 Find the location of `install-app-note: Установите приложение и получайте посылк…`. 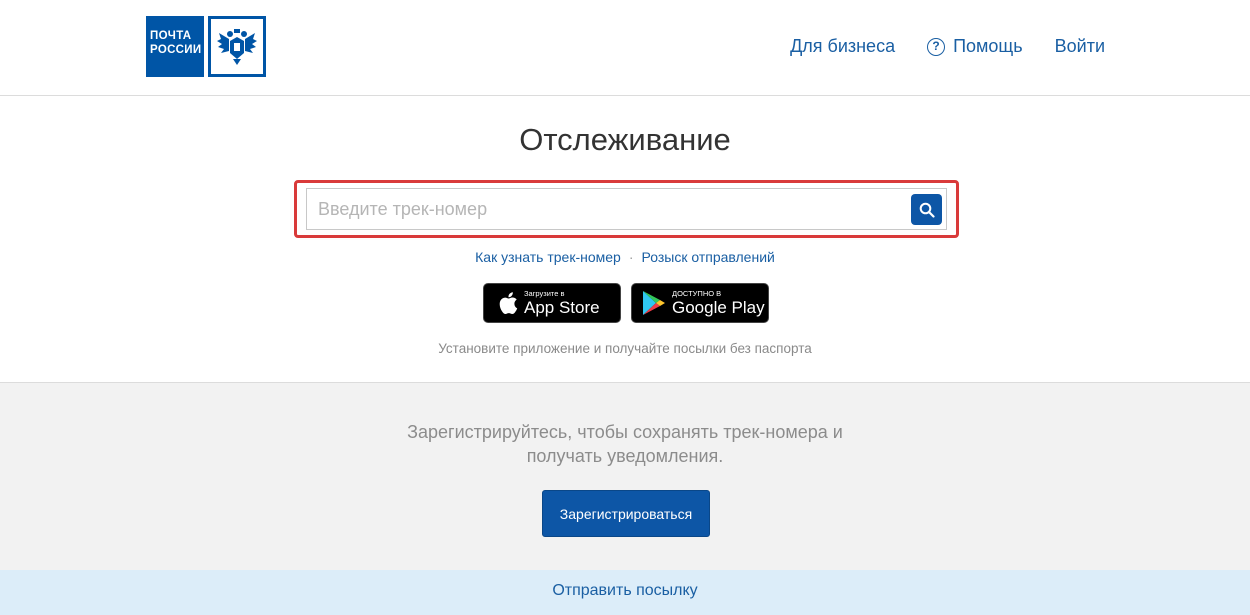

install-app-note: Установите приложение и получайте посылк… is located at coordinates (625, 348).